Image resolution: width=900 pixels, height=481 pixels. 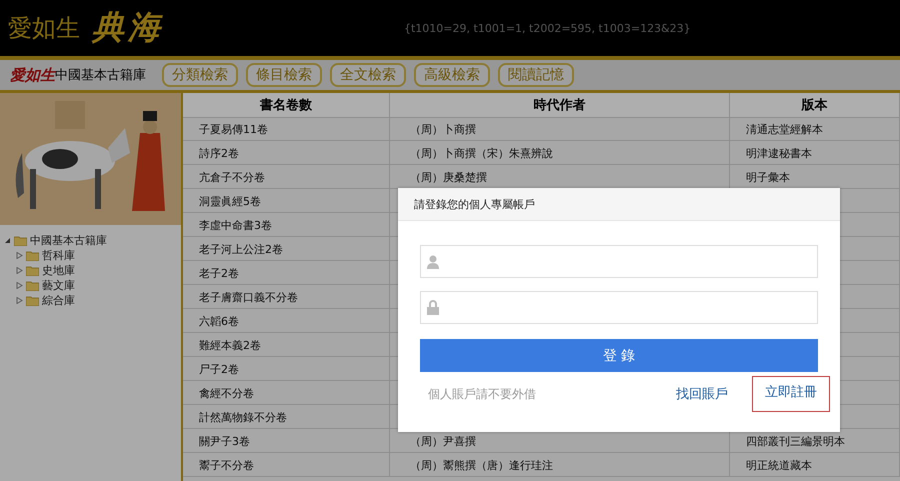 I want to click on tree-item: 藝文庫, so click(x=58, y=285).